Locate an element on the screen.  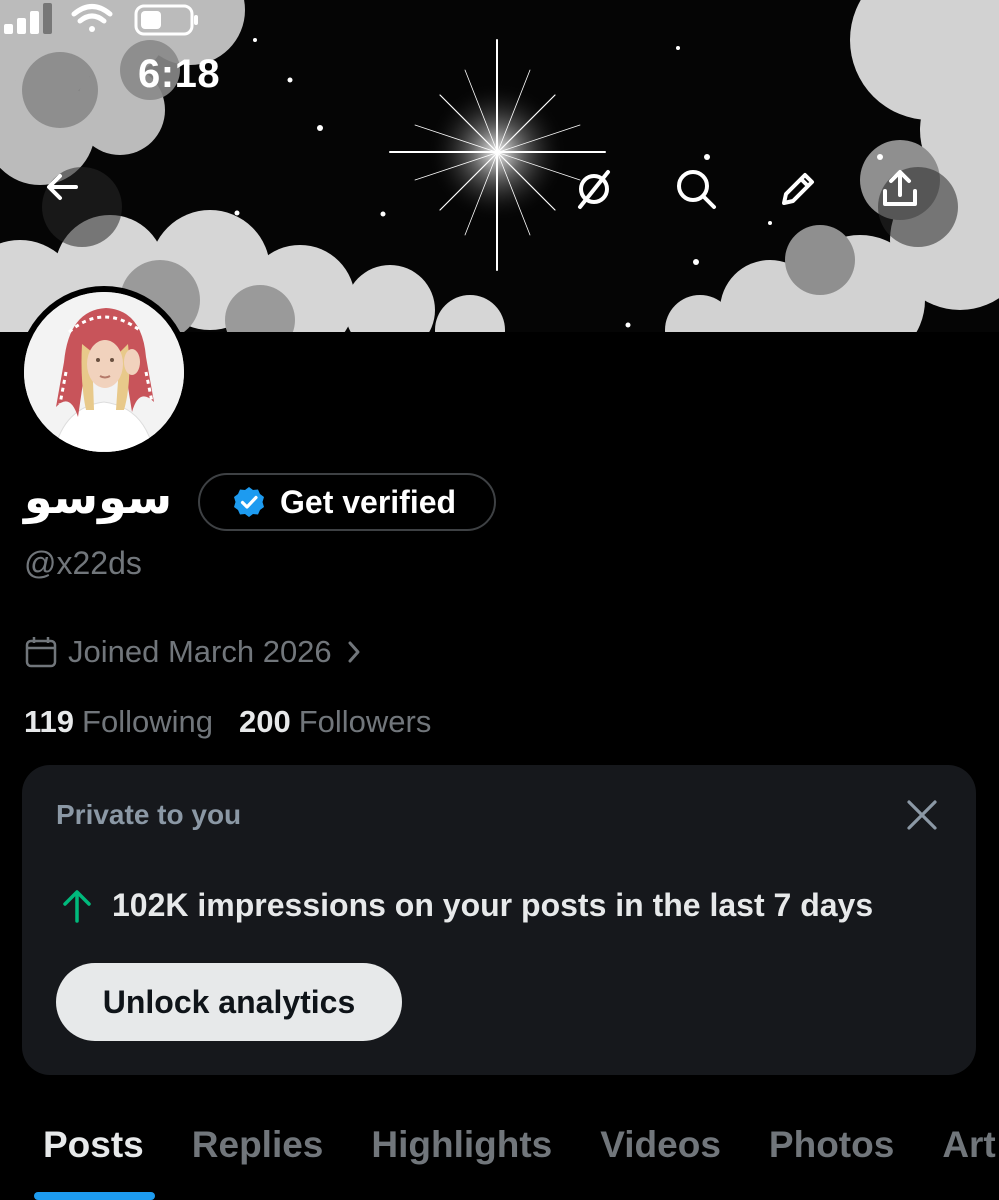
following-link: 119 Following is located at coordinates (118, 722).